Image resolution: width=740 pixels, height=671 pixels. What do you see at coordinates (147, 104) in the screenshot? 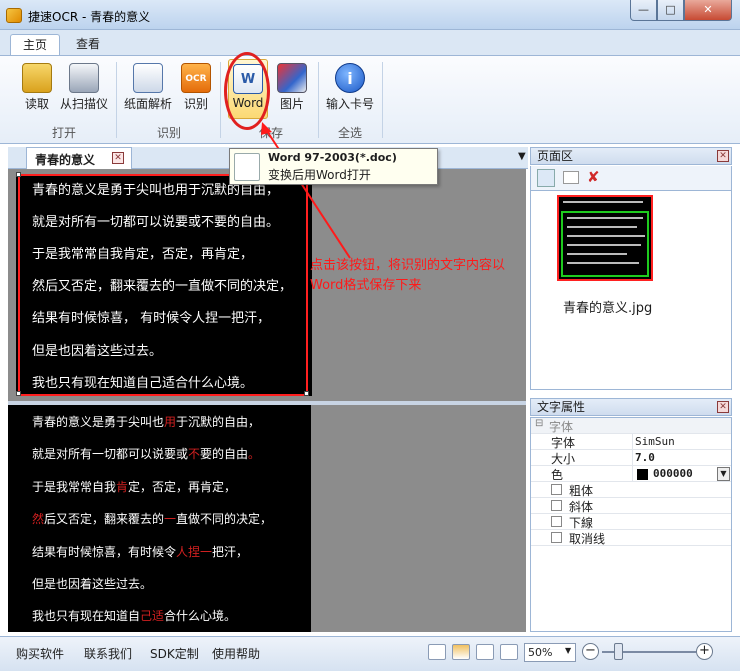
I see `layout-analysis-label: 纸面解析` at bounding box center [147, 104].